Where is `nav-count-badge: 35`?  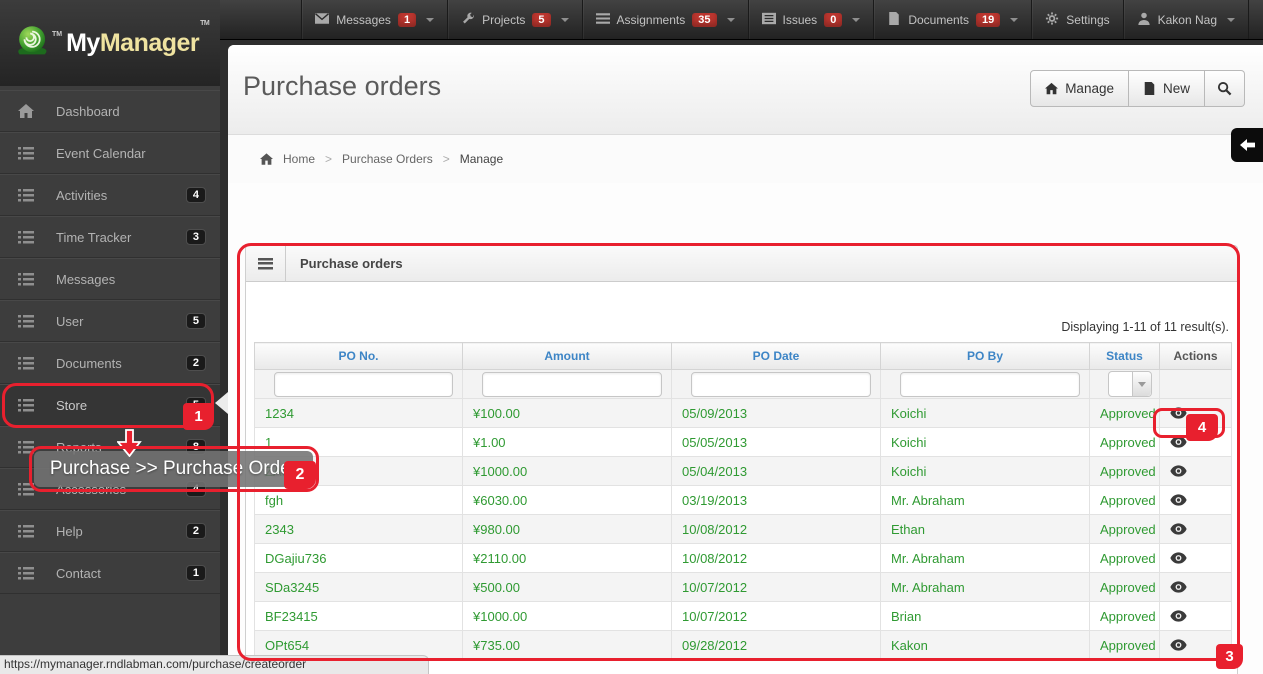
nav-count-badge: 35 is located at coordinates (704, 19).